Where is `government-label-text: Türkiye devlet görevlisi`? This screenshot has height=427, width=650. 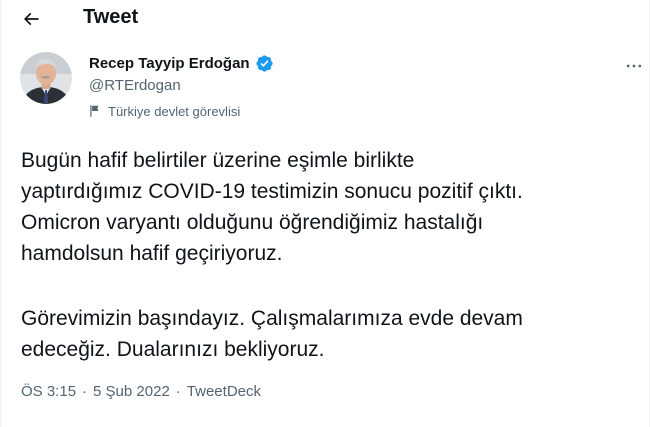 government-label-text: Türkiye devlet görevlisi is located at coordinates (174, 111).